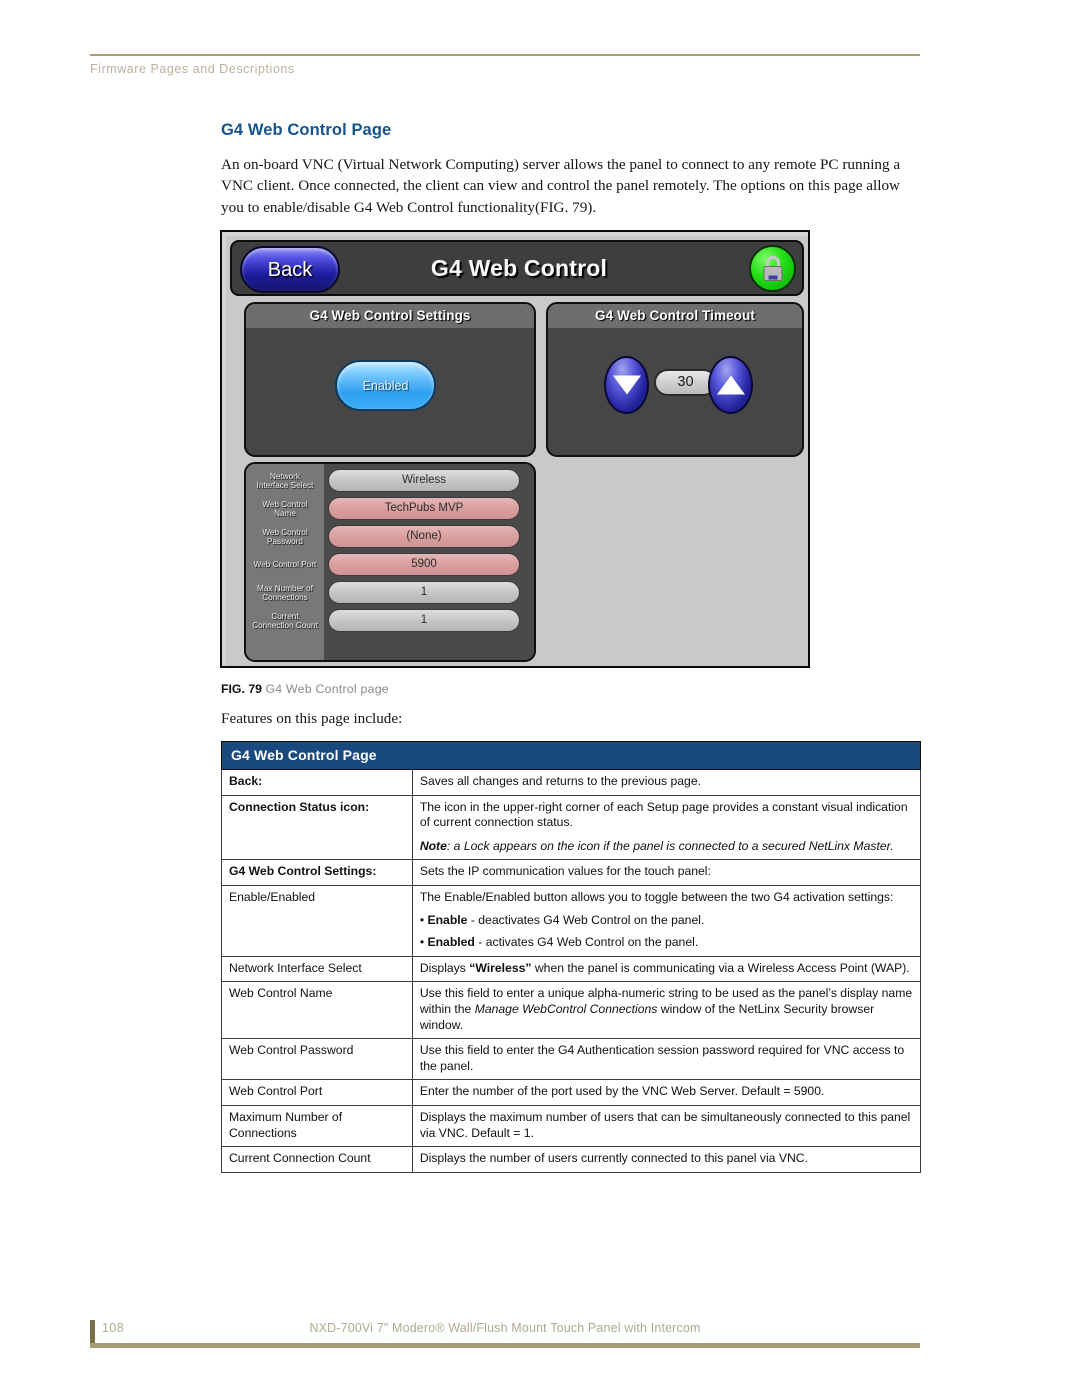  Describe the element at coordinates (327, 689) in the screenshot. I see `figure-caption-text: G4 Web Control page` at that location.